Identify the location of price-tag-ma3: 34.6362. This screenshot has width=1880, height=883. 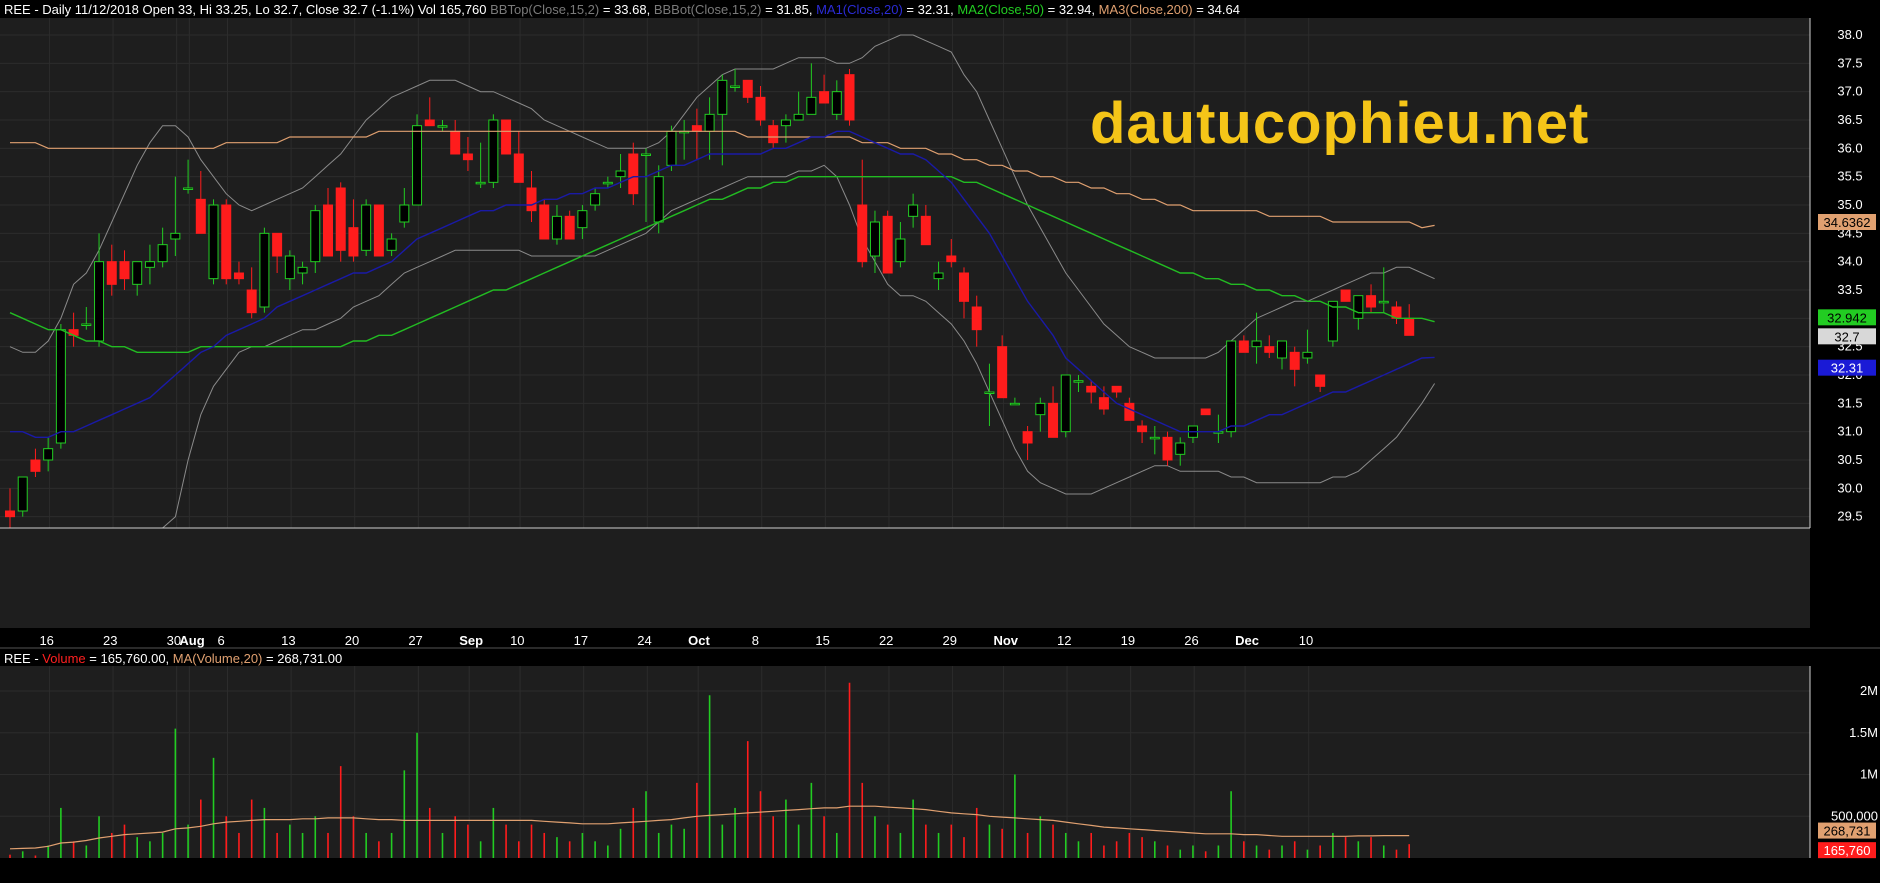
(1847, 222).